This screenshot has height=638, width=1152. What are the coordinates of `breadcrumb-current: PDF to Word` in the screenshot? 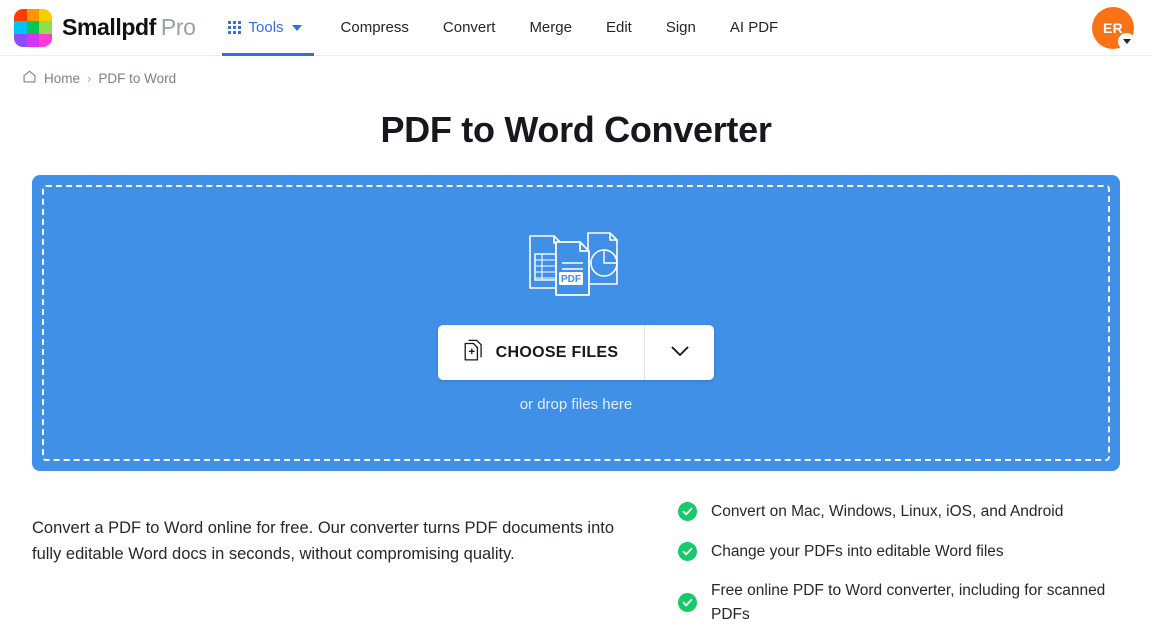 It's located at (137, 78).